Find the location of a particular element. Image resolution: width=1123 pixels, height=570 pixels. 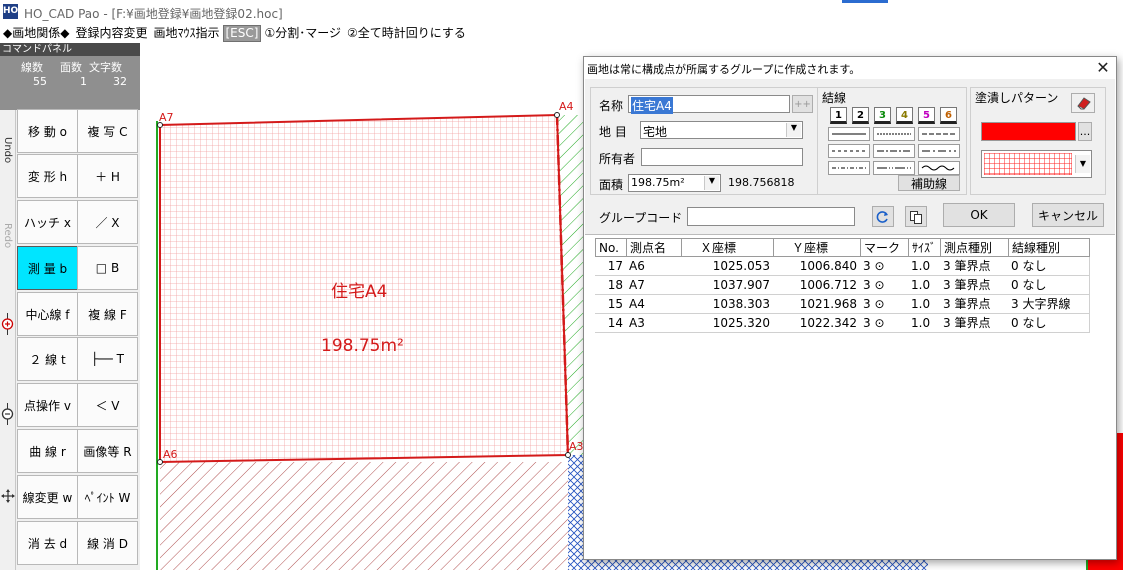

cmd-transform: 変 形 h is located at coordinates (47, 176).